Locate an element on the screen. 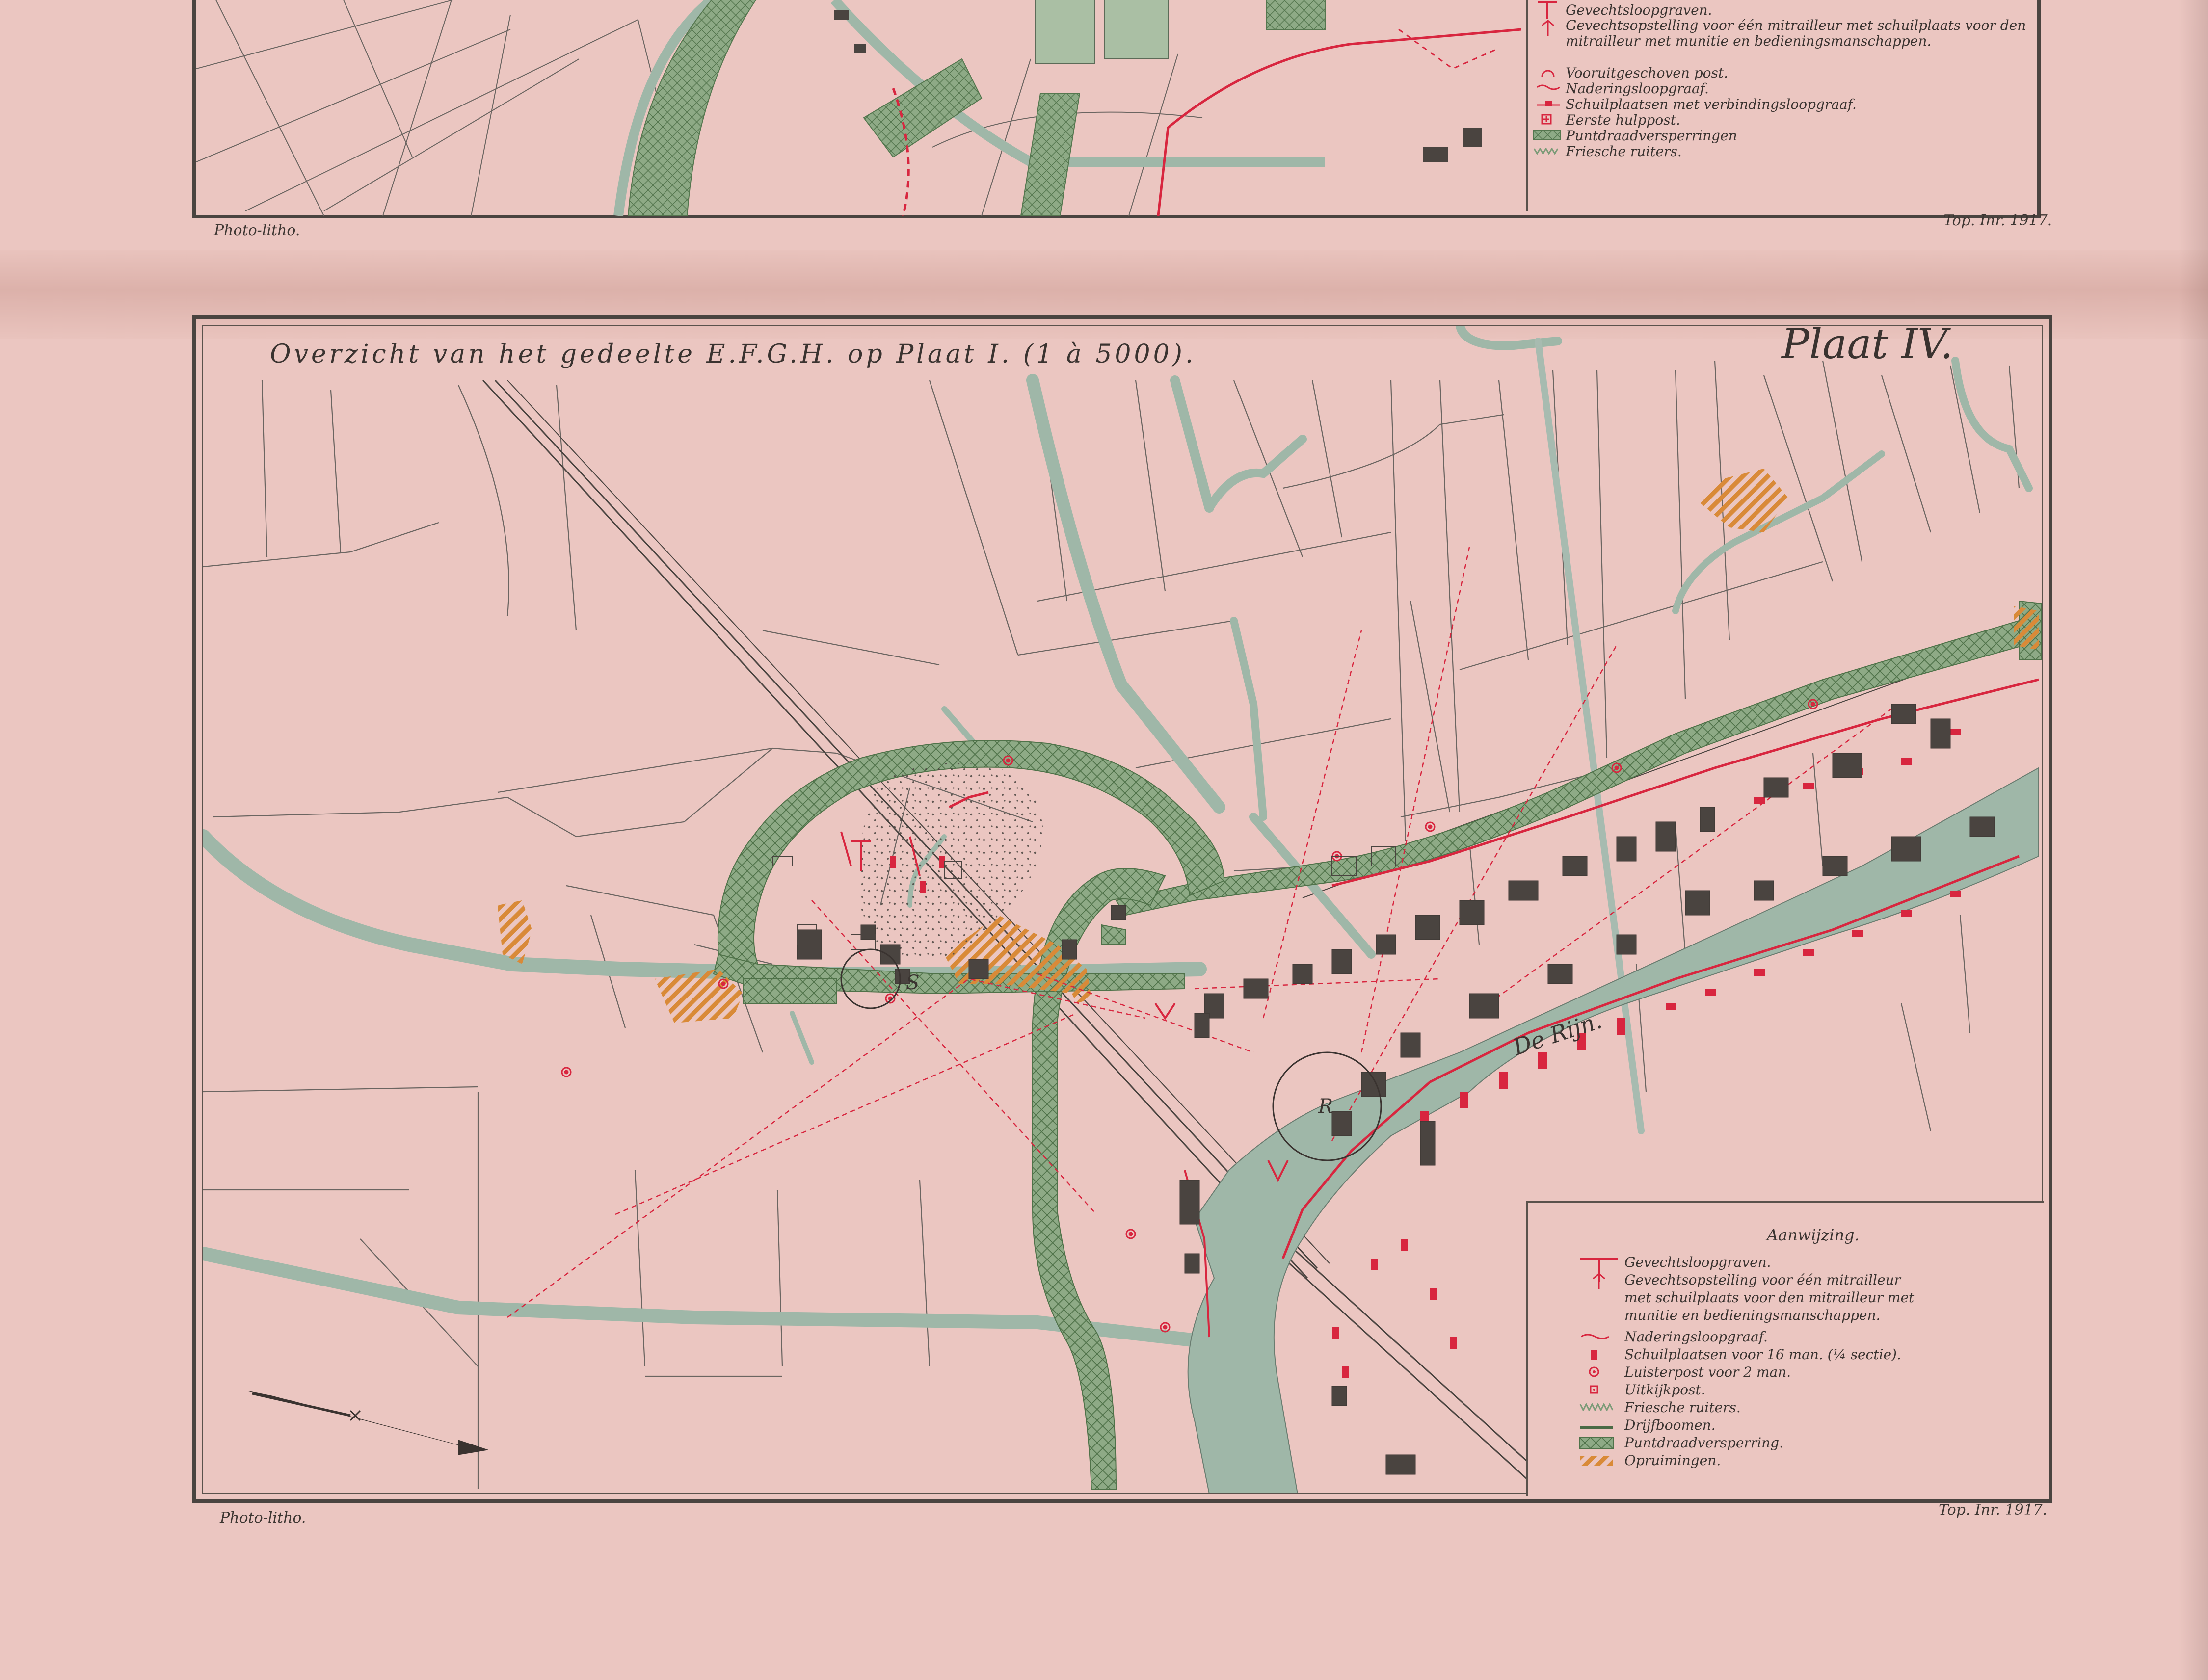 The image size is (2208, 1680). top-legend-label: Vooruitgeschoven post. is located at coordinates (1647, 73).